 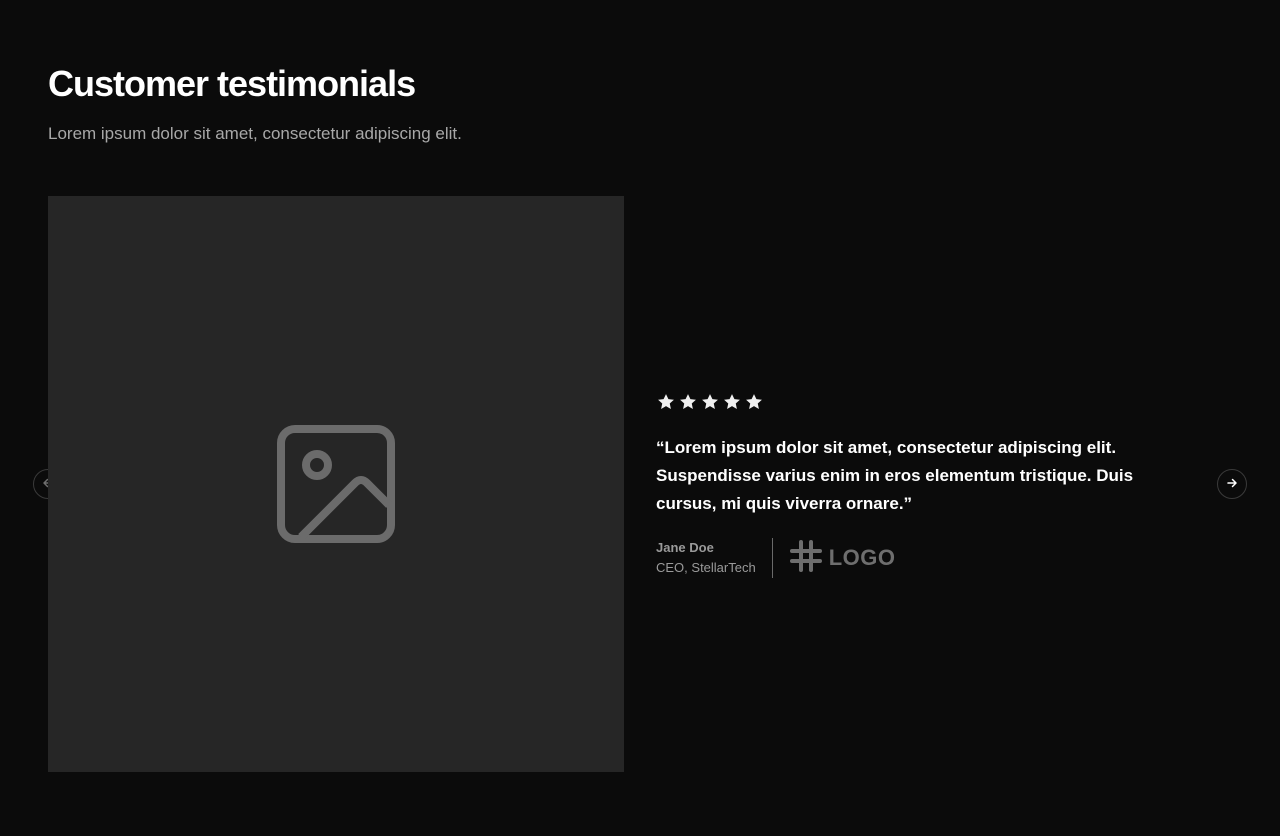 What do you see at coordinates (706, 567) in the screenshot?
I see `author-title: CEO, StellarTech` at bounding box center [706, 567].